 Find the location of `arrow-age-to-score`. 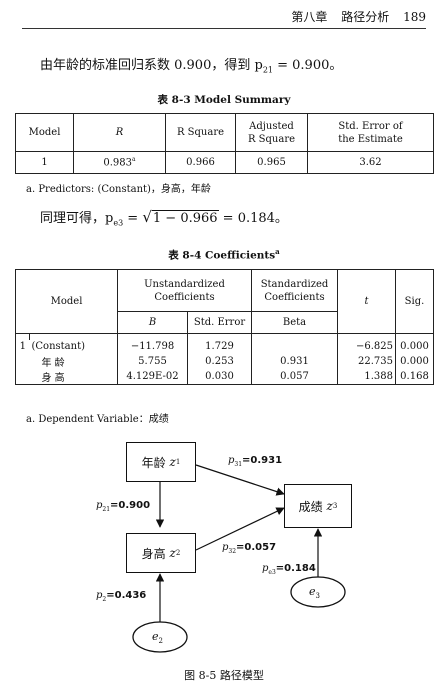

arrow-age-to-score is located at coordinates (240, 480).